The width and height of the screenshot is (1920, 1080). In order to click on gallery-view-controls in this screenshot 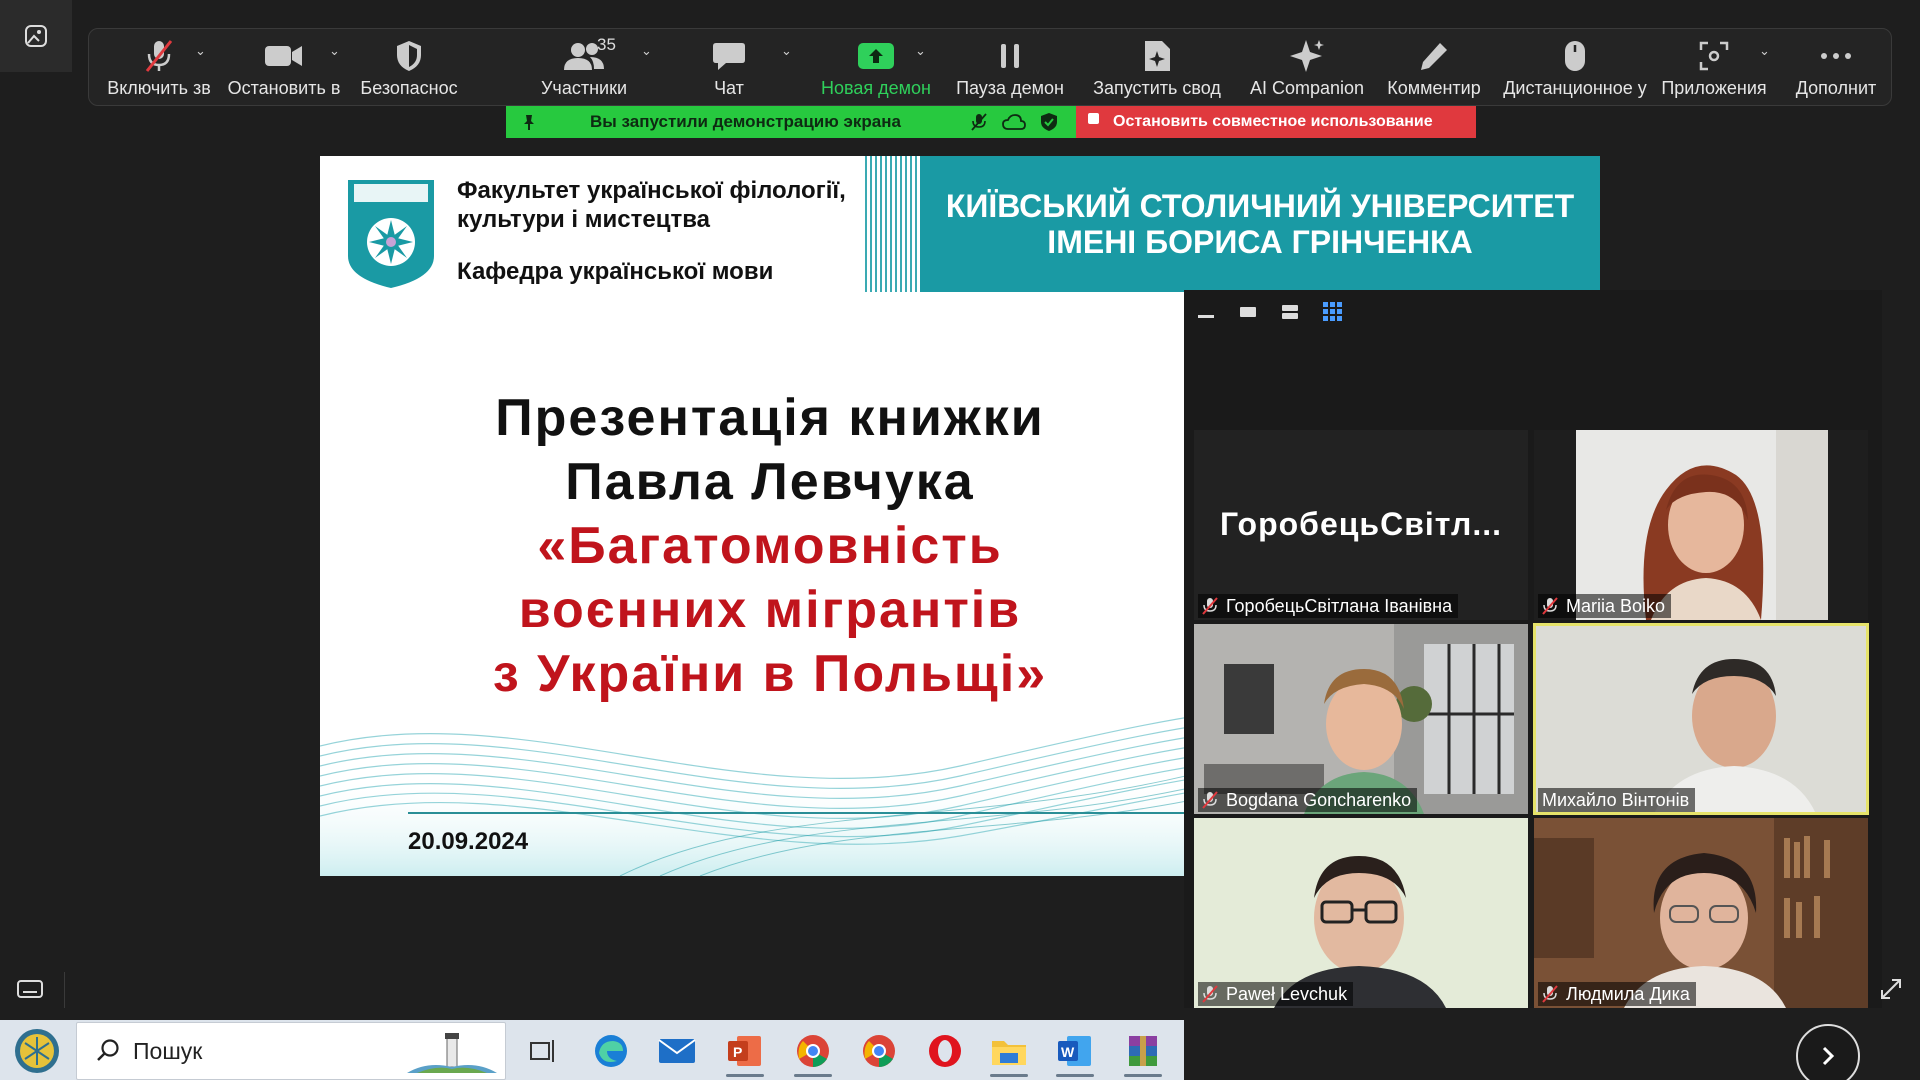, I will do `click(1270, 312)`.